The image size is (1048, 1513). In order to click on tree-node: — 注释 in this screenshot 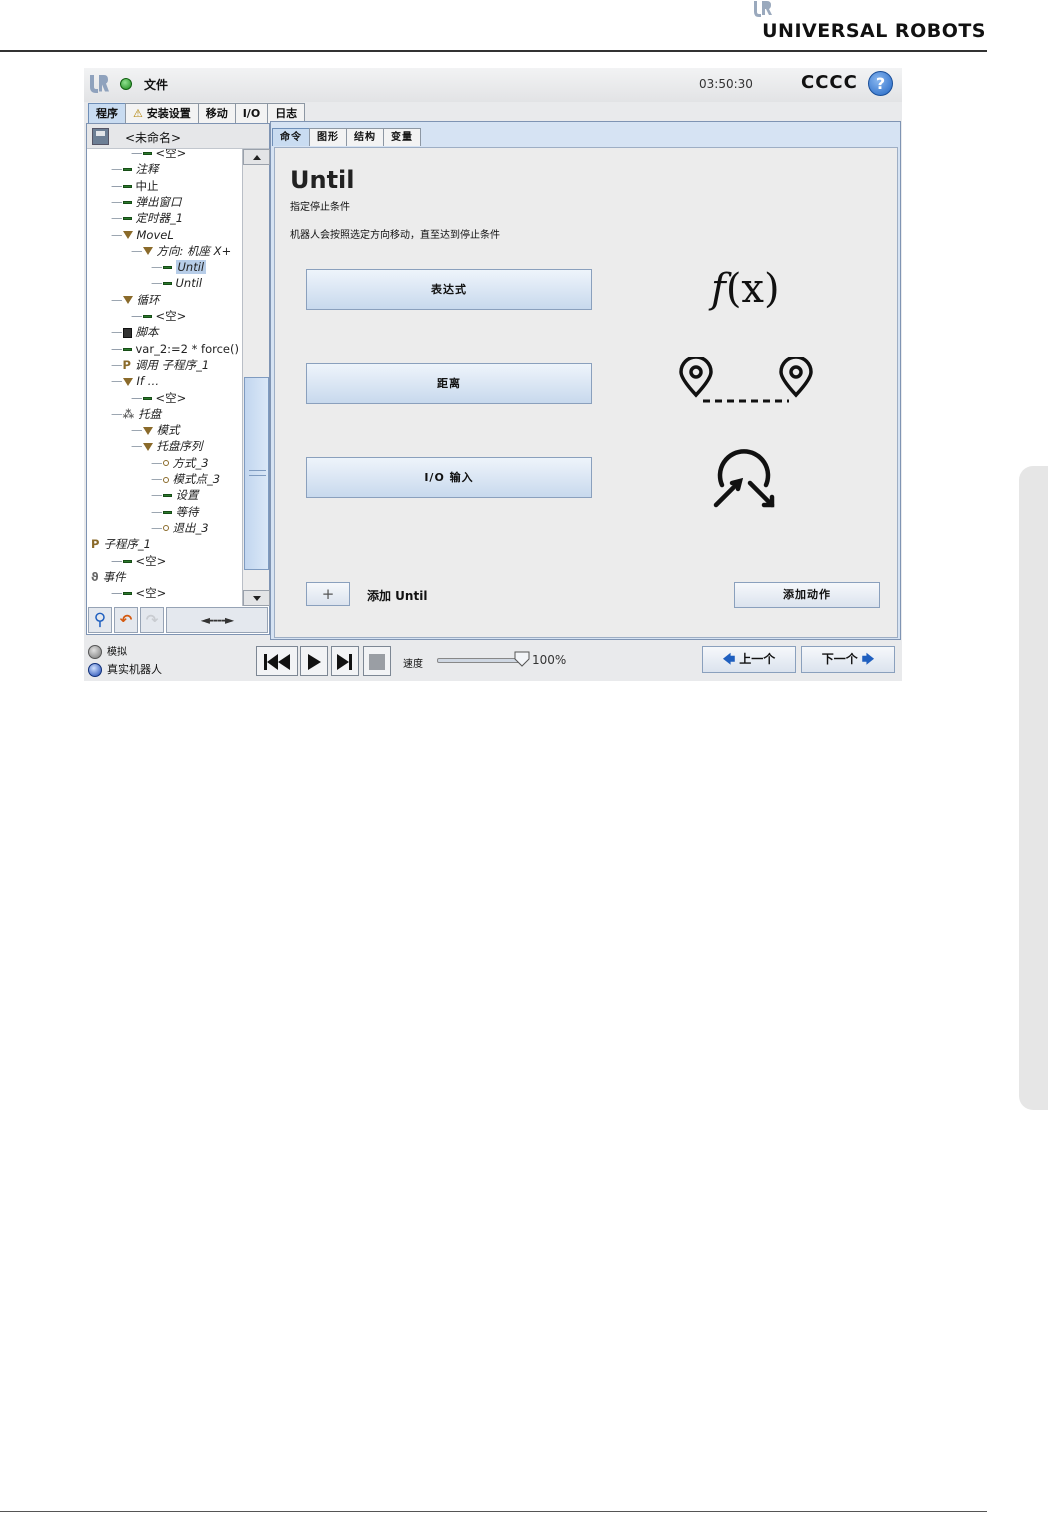, I will do `click(135, 169)`.